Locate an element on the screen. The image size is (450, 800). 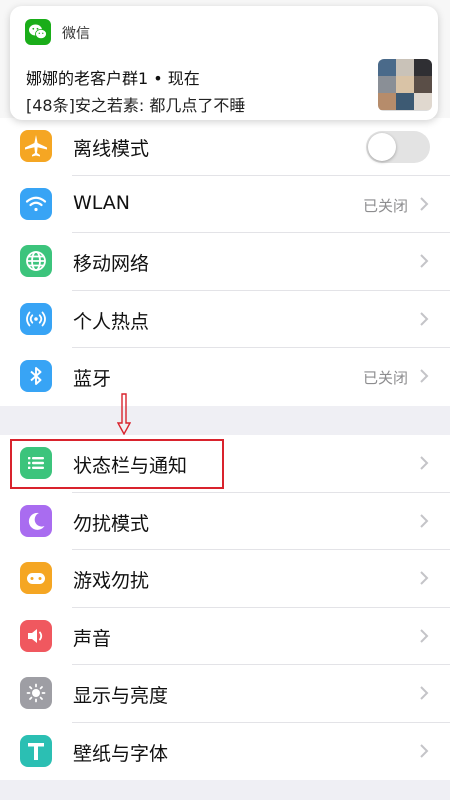
settings-row-game-dnd: 游戏勿扰 is located at coordinates (225, 579).